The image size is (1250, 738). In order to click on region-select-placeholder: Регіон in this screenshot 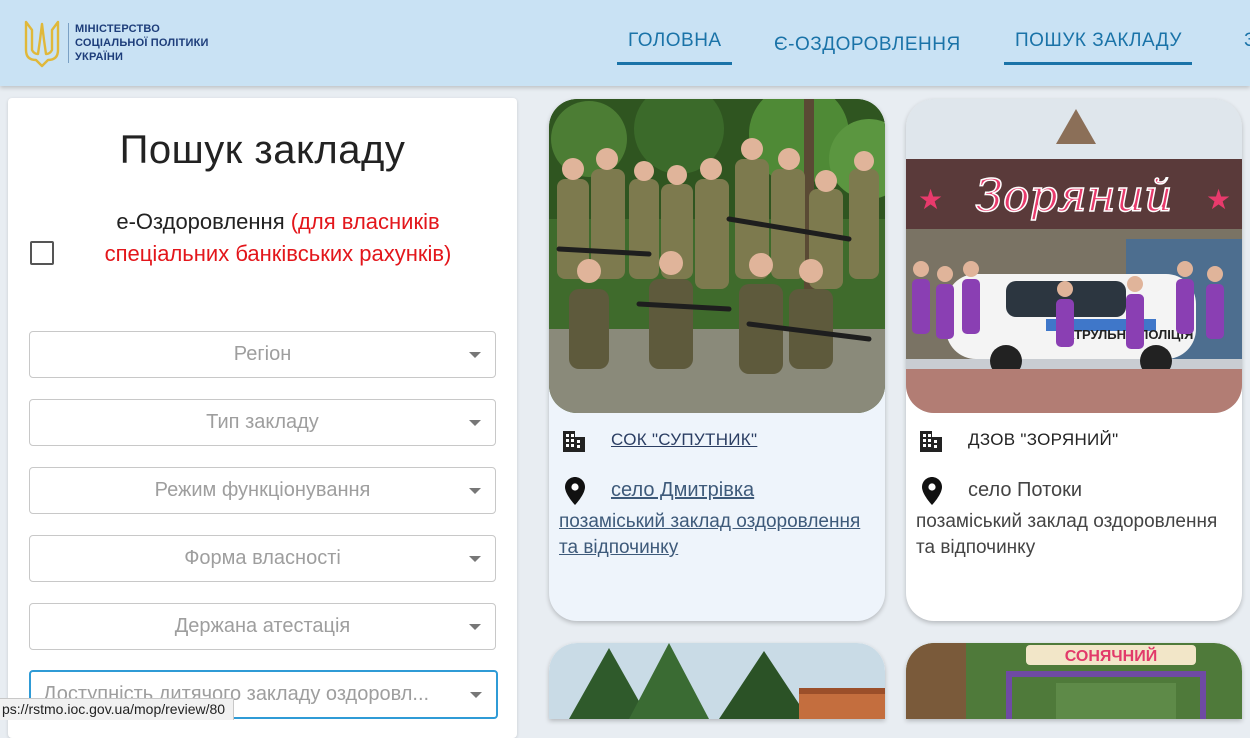, I will do `click(262, 354)`.